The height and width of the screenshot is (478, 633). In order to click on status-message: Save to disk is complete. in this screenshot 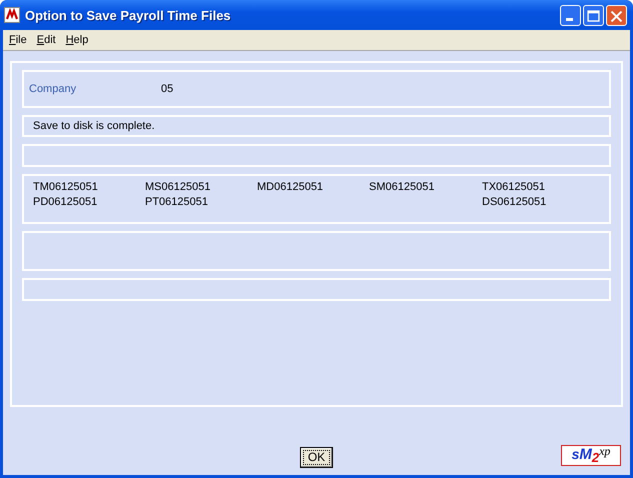, I will do `click(94, 126)`.